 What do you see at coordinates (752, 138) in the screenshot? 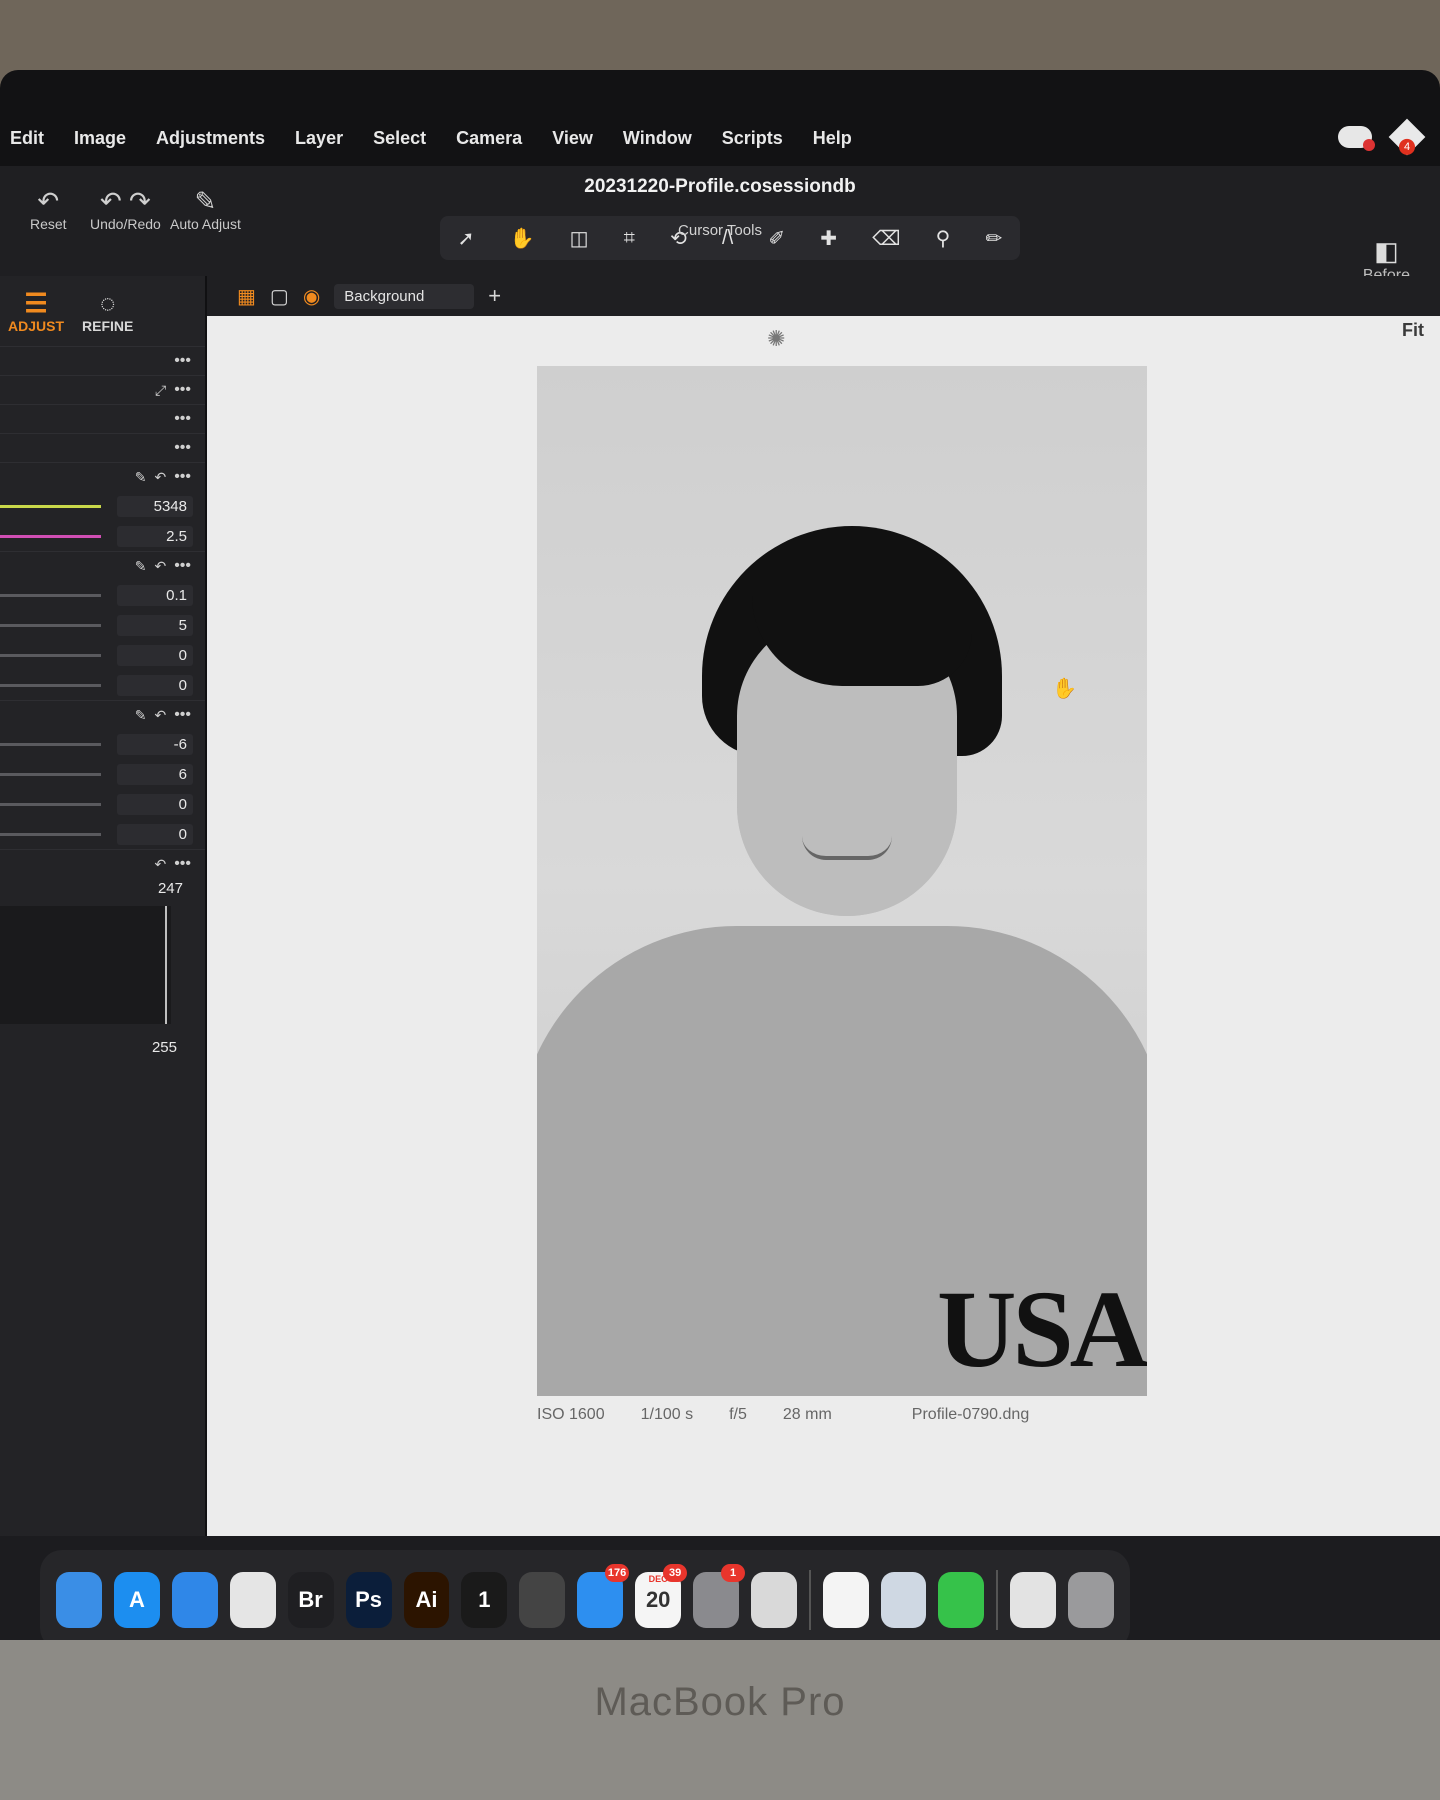
I see `menu-scripts: Scripts` at bounding box center [752, 138].